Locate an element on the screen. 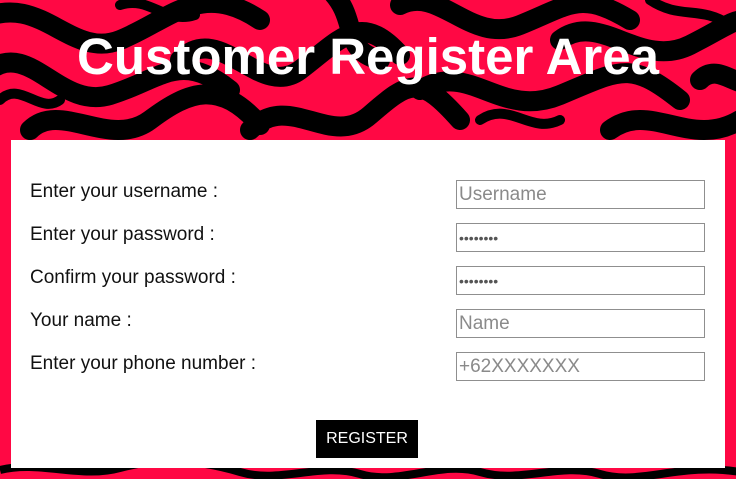 The height and width of the screenshot is (479, 736). password-input is located at coordinates (580, 237).